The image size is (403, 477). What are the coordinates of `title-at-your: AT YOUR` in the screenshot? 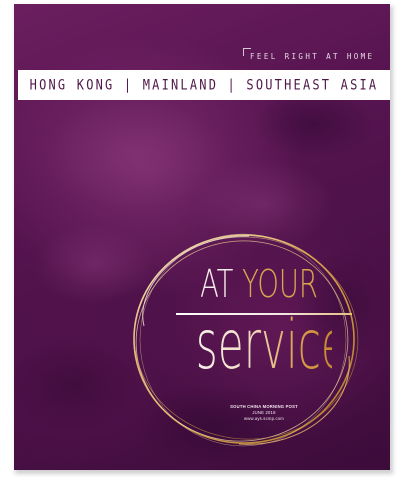 It's located at (259, 284).